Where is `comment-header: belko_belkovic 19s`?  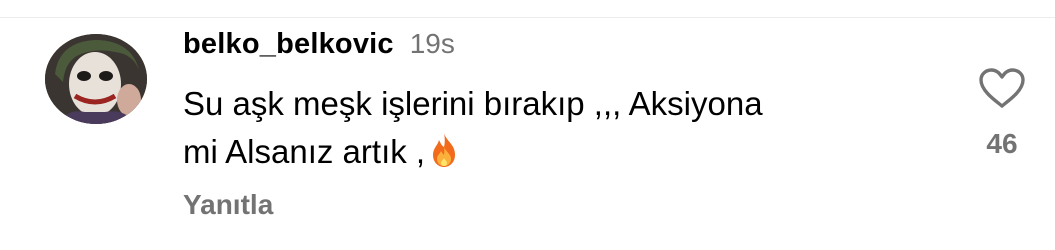 comment-header: belko_belkovic 19s is located at coordinates (553, 47).